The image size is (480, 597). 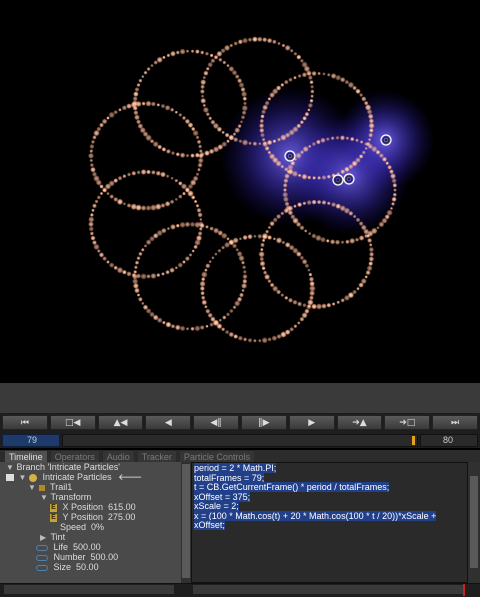 I want to click on ypos-value: 275.00, so click(x=122, y=517).